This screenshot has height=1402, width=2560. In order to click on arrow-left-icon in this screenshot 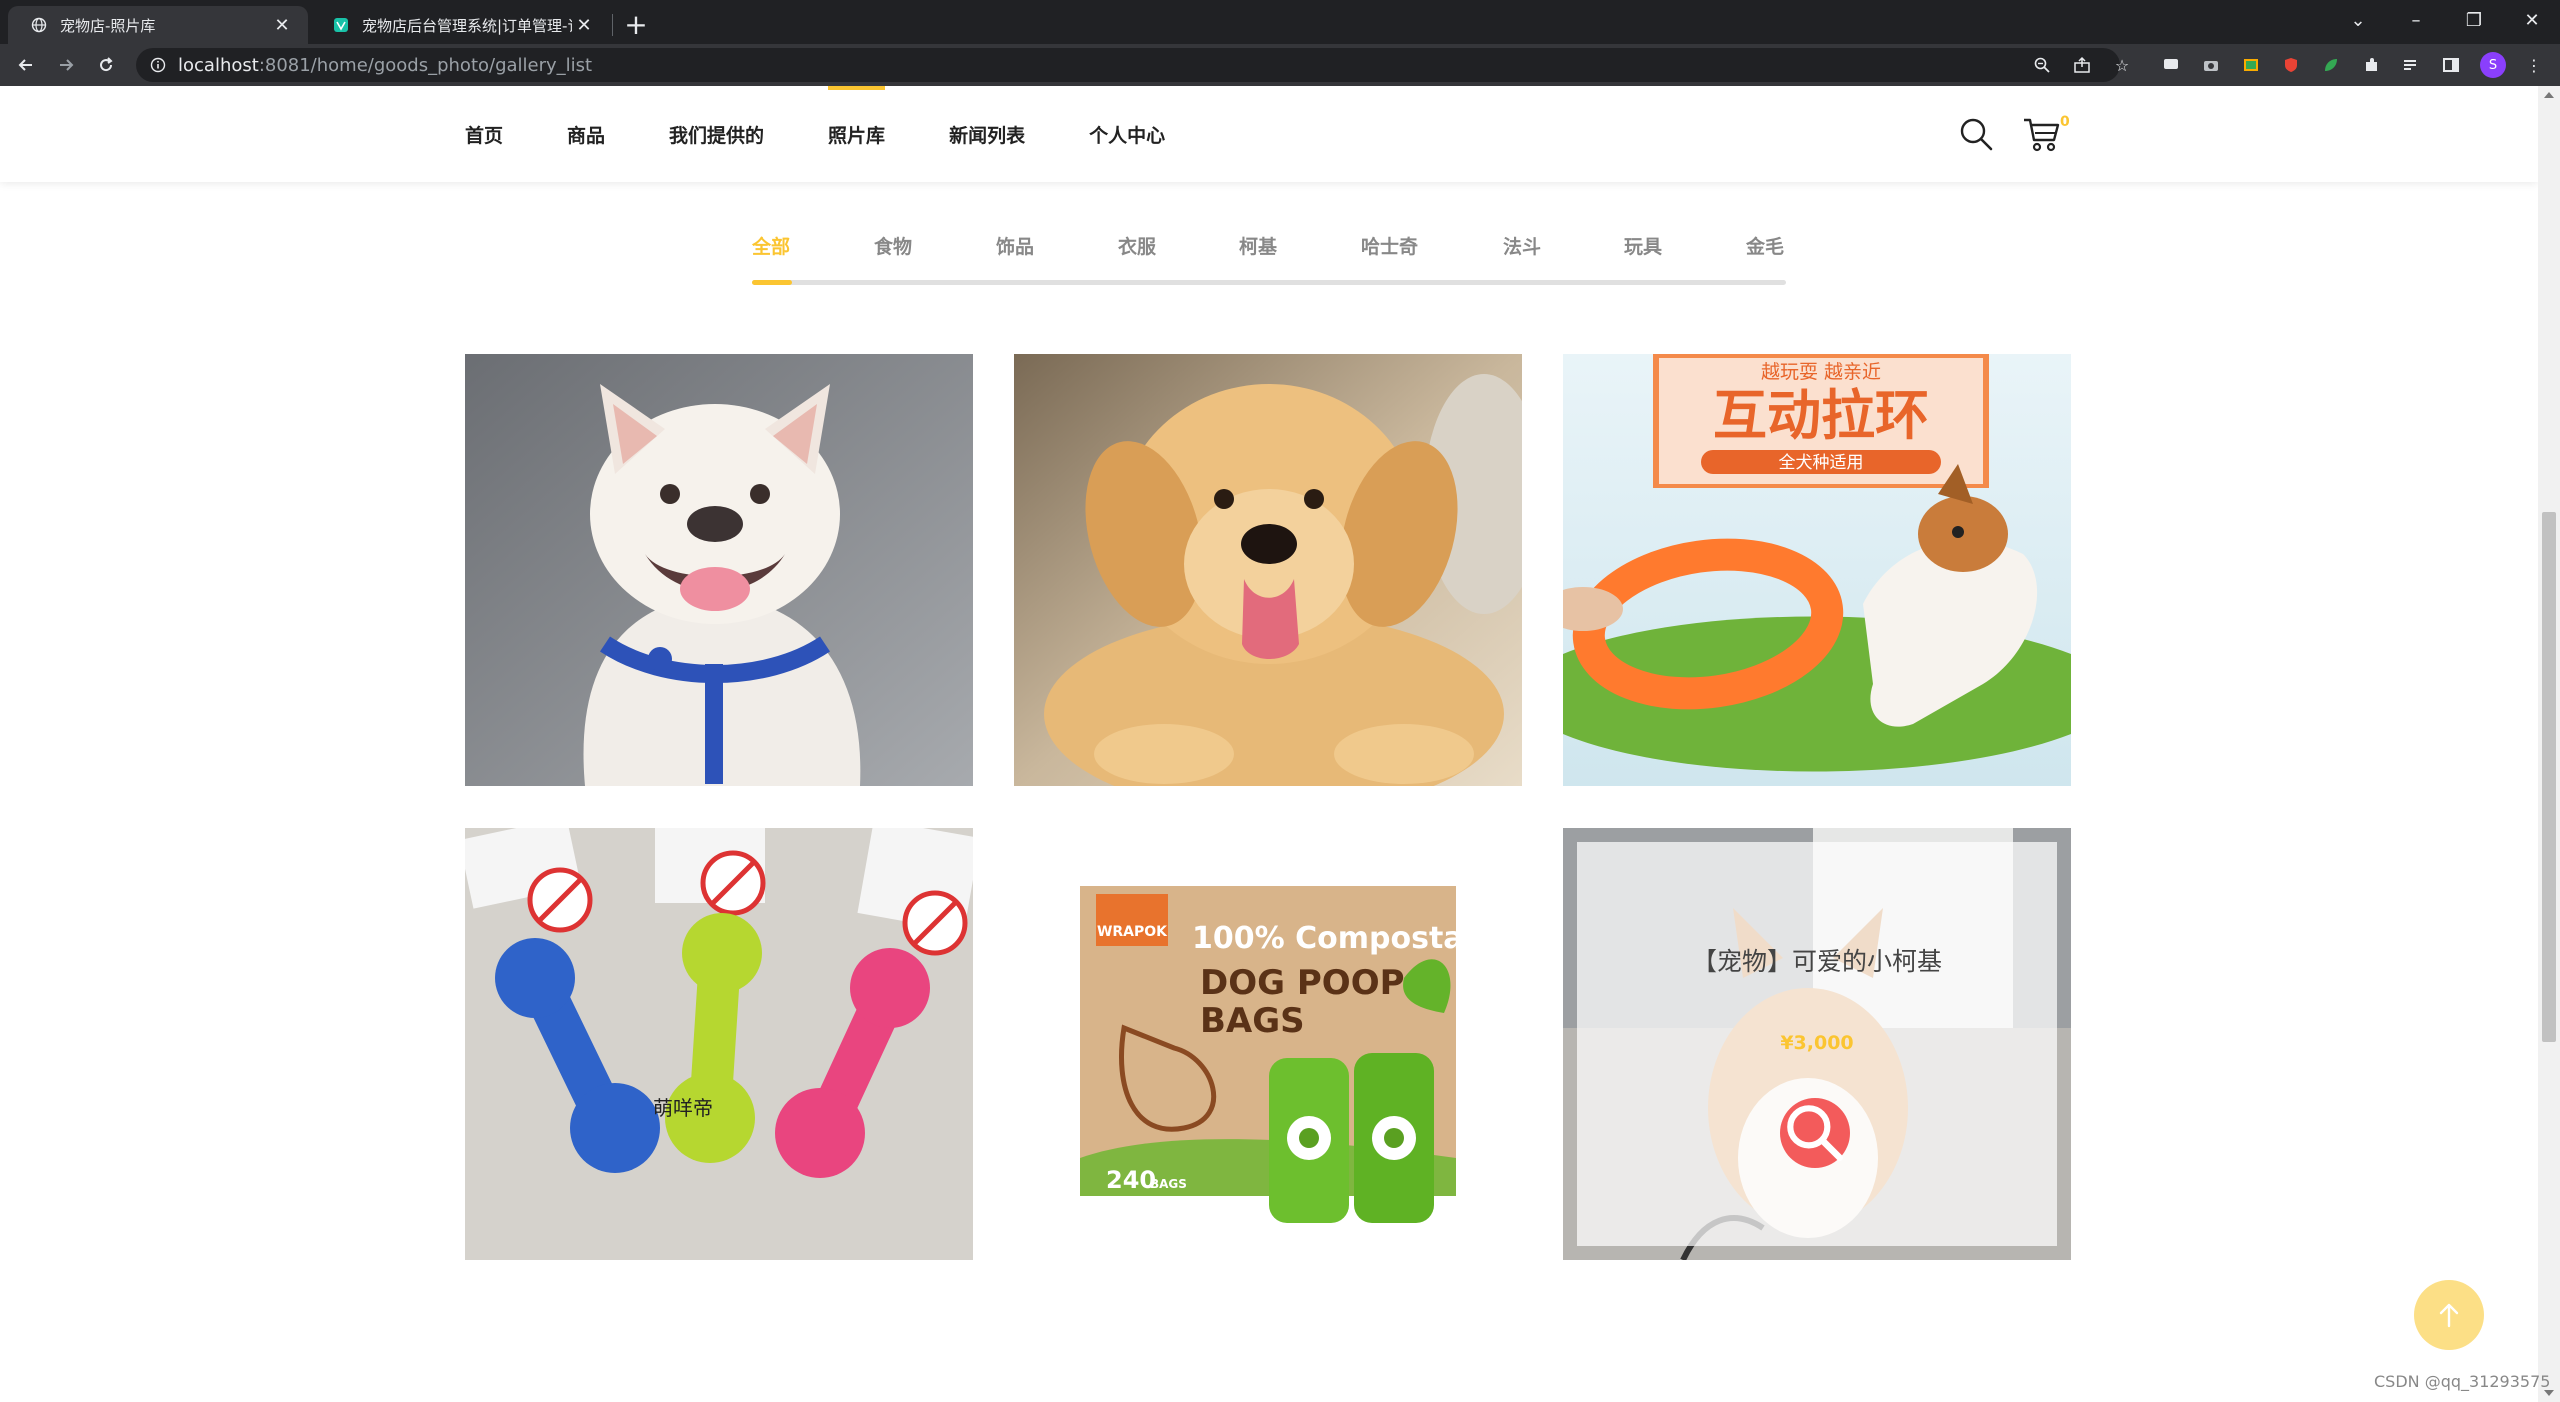, I will do `click(25, 65)`.